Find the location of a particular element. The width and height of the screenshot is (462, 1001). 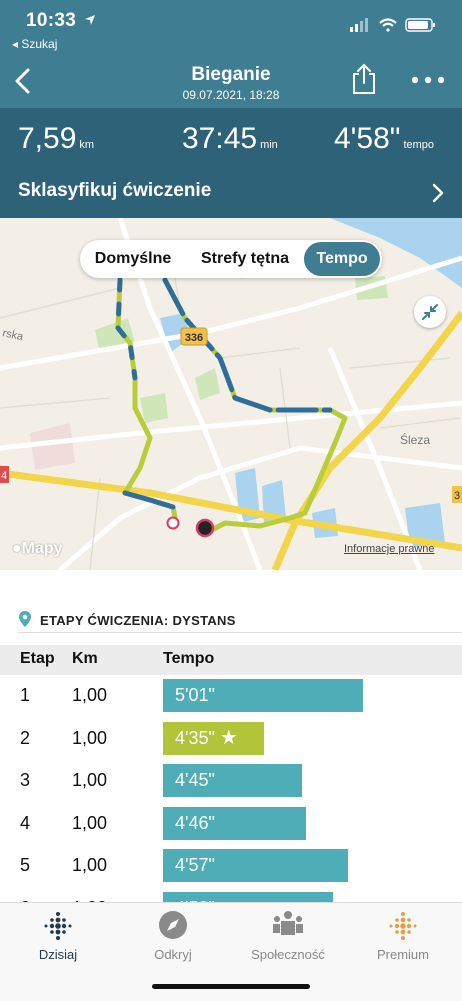

splits-table-header: Etap Km Tempo is located at coordinates (231, 660).